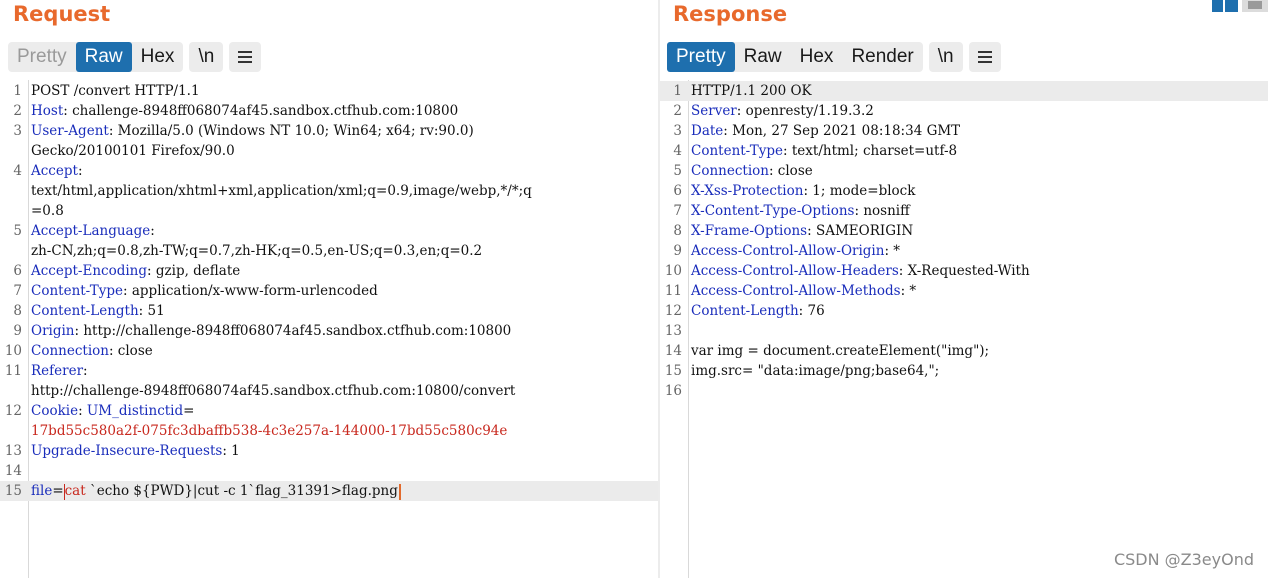 This screenshot has height=578, width=1268. I want to click on response-line-content: img.src= "data:image/png;base64,";, so click(815, 371).